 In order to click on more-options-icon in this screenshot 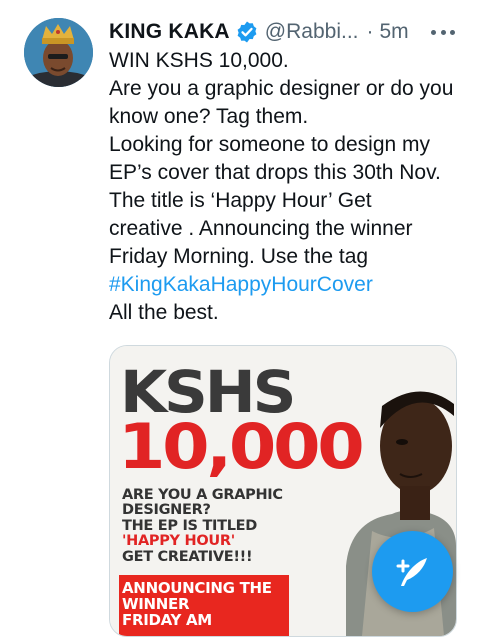, I will do `click(443, 32)`.